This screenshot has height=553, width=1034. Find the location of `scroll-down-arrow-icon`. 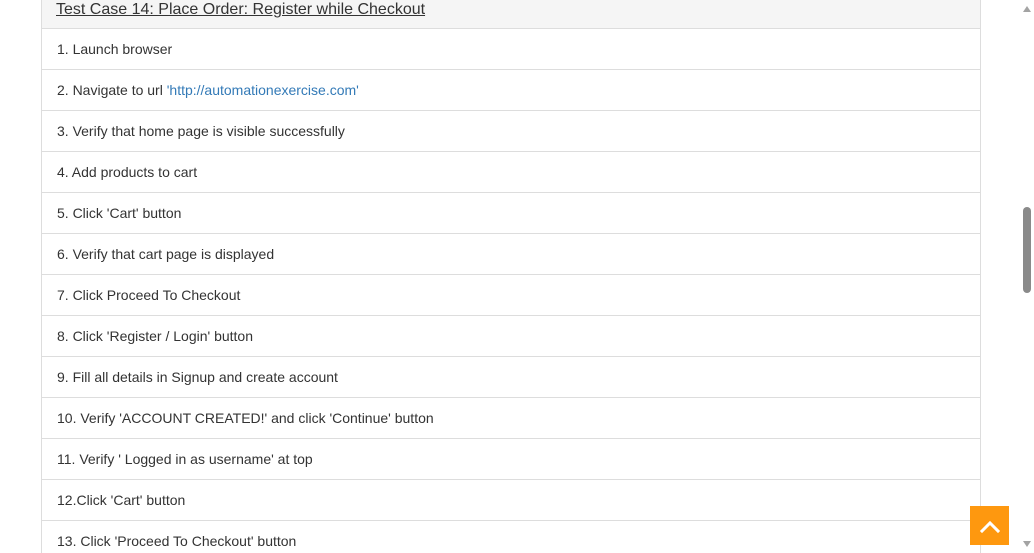

scroll-down-arrow-icon is located at coordinates (1027, 544).